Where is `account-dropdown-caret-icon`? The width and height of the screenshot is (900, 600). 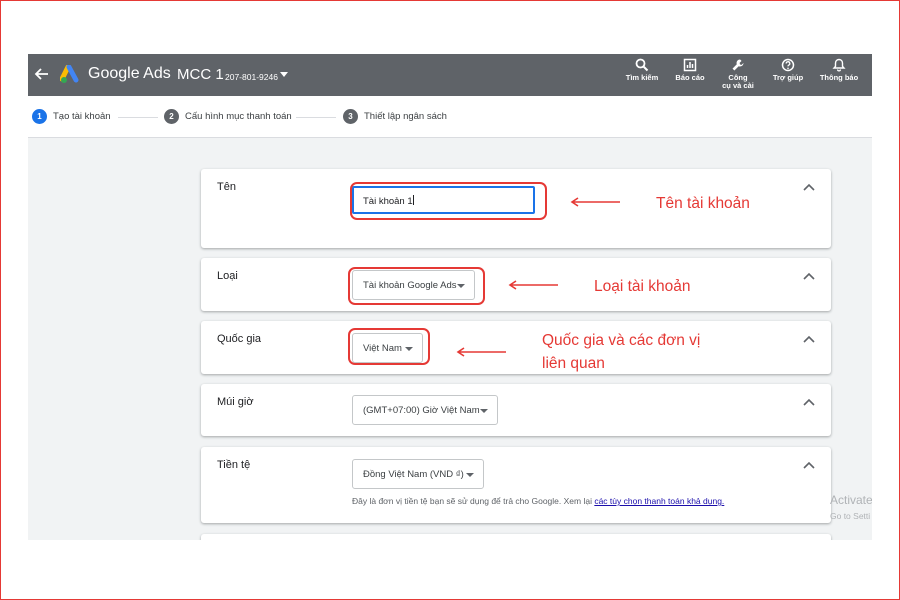 account-dropdown-caret-icon is located at coordinates (284, 74).